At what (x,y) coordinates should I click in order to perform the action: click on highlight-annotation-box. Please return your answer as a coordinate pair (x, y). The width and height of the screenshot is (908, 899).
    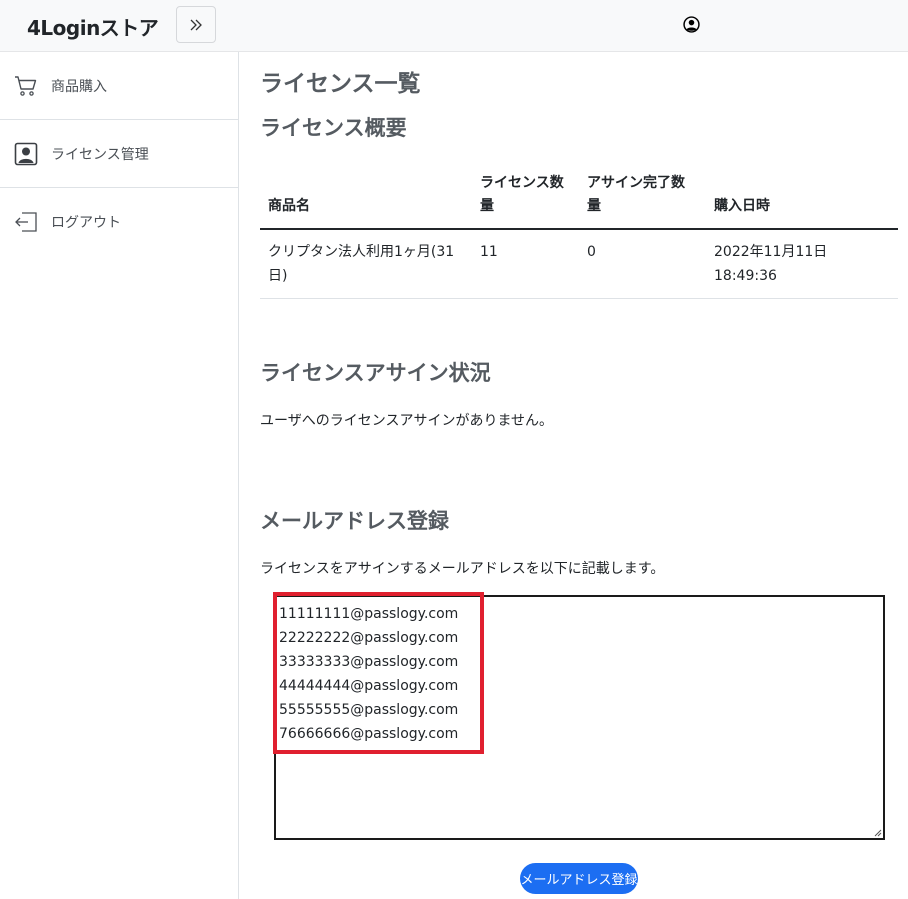
    Looking at the image, I should click on (378, 673).